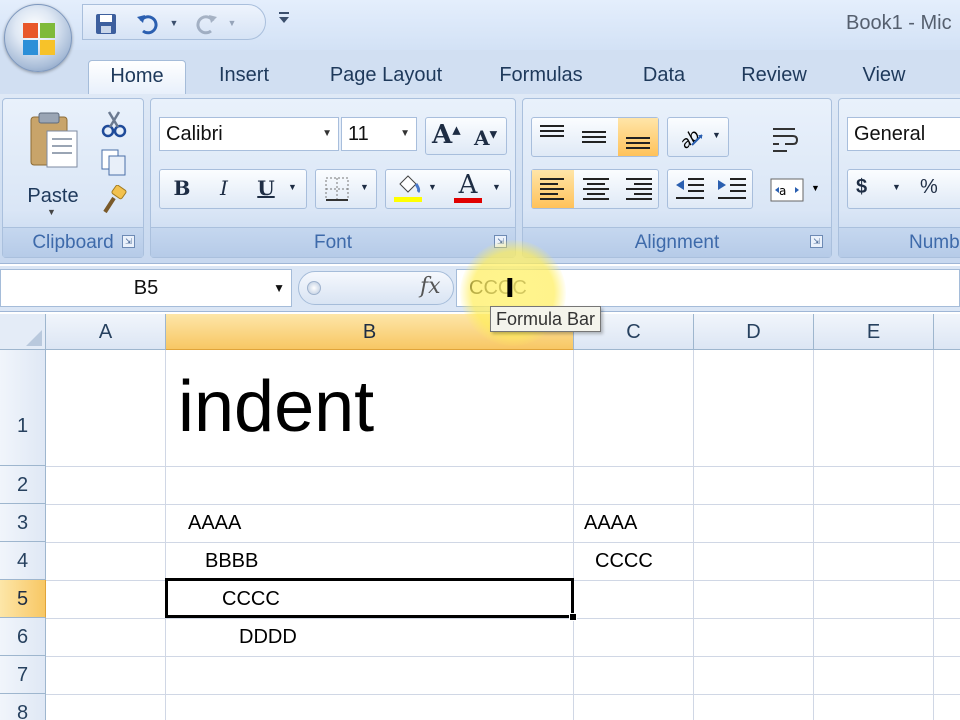  What do you see at coordinates (815, 188) in the screenshot?
I see `merge-dropdown-icon: ▼` at bounding box center [815, 188].